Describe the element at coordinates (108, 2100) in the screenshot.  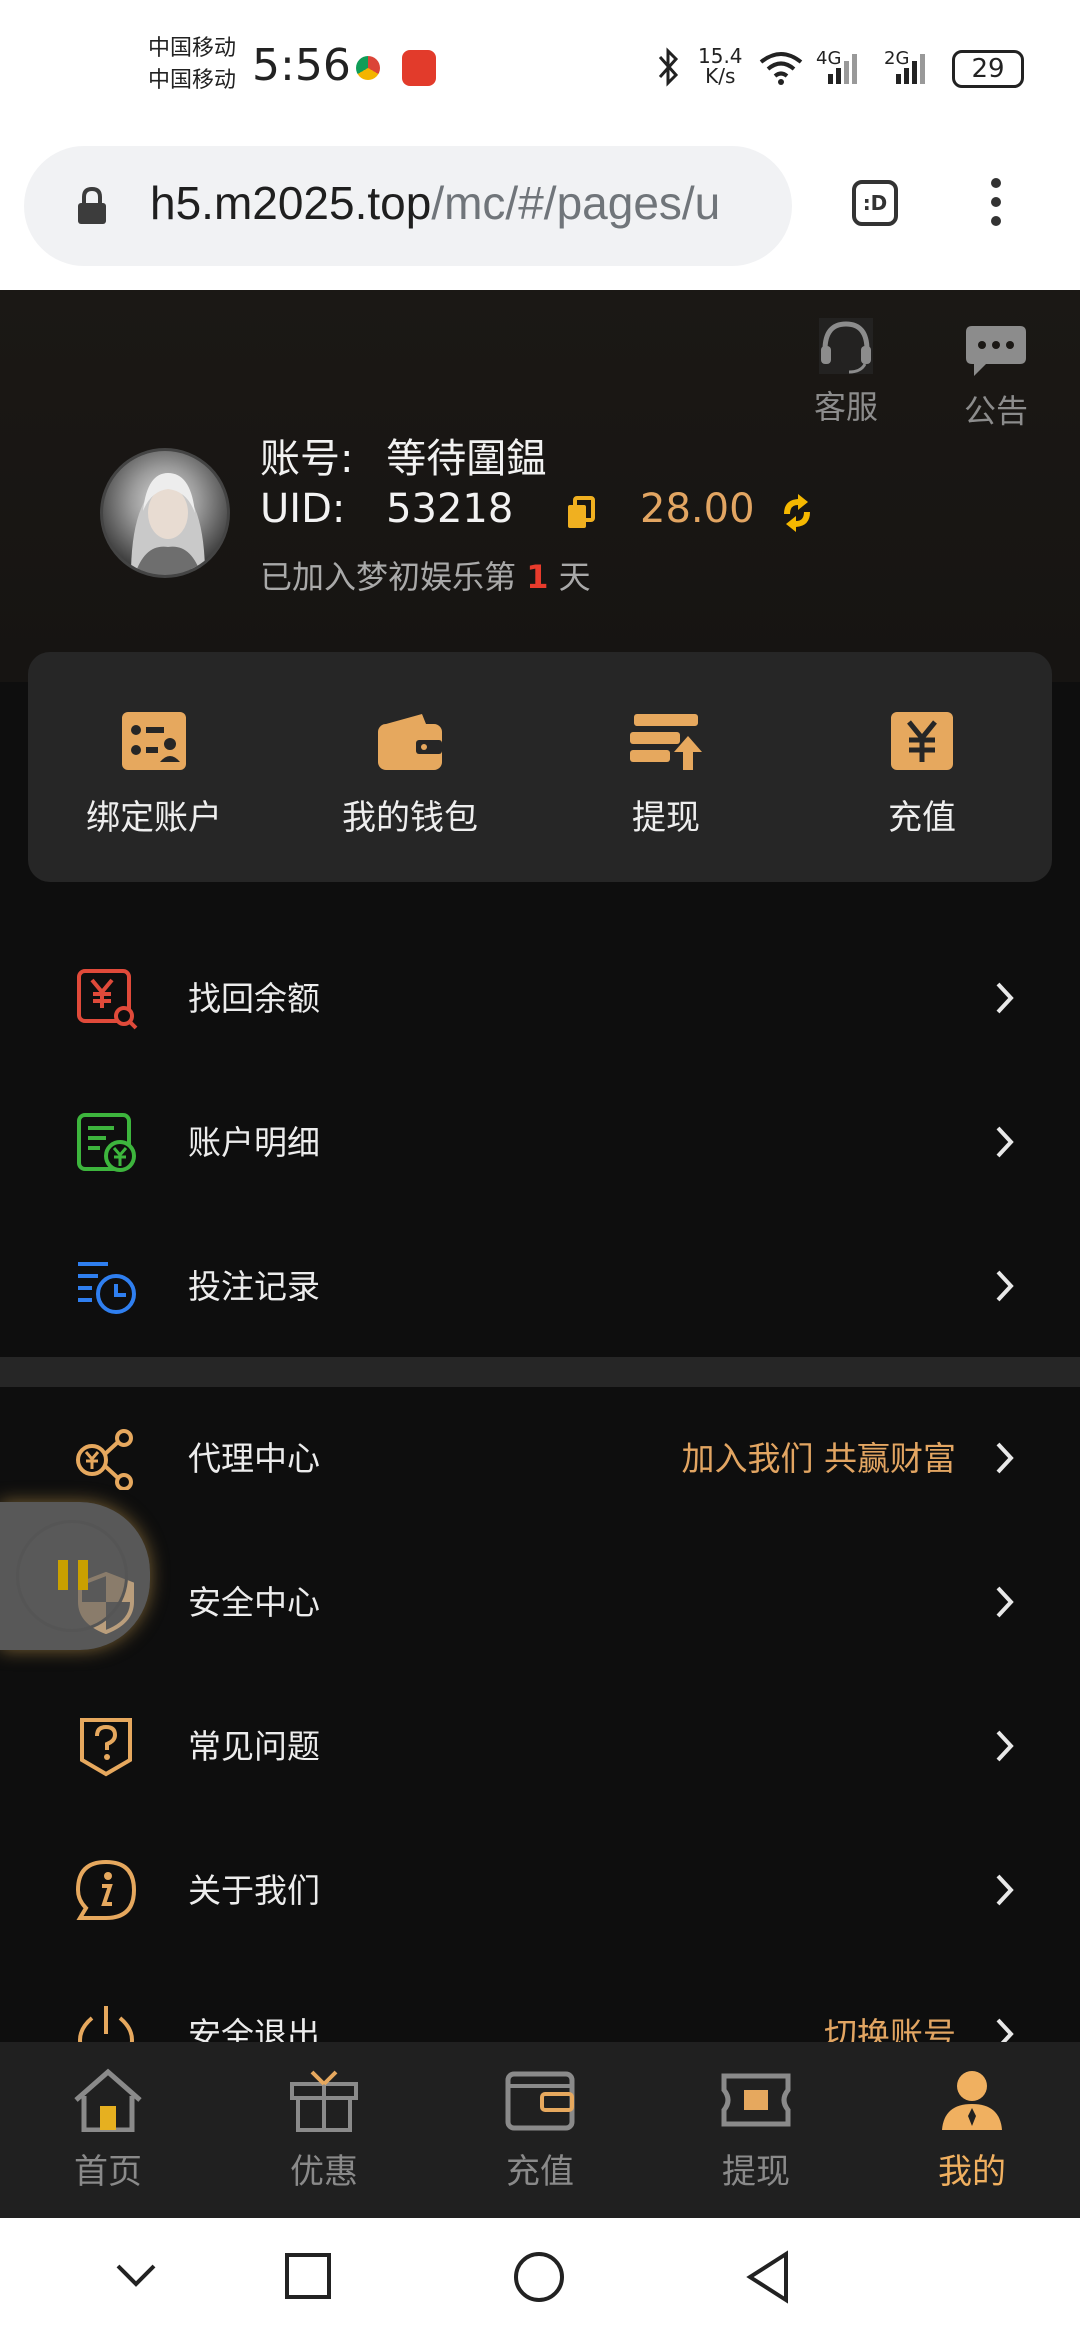
I see `home-icon` at that location.